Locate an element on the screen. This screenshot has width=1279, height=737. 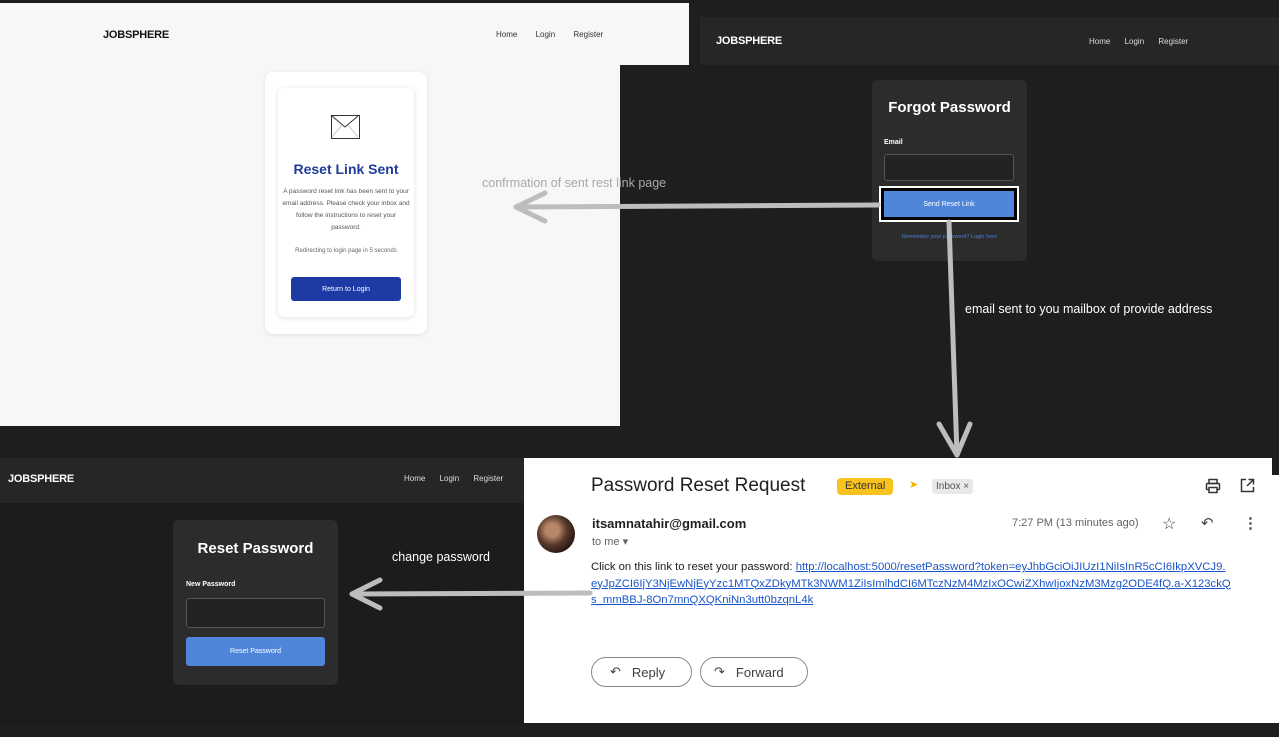
arrow-to-reset is located at coordinates (471, 593).